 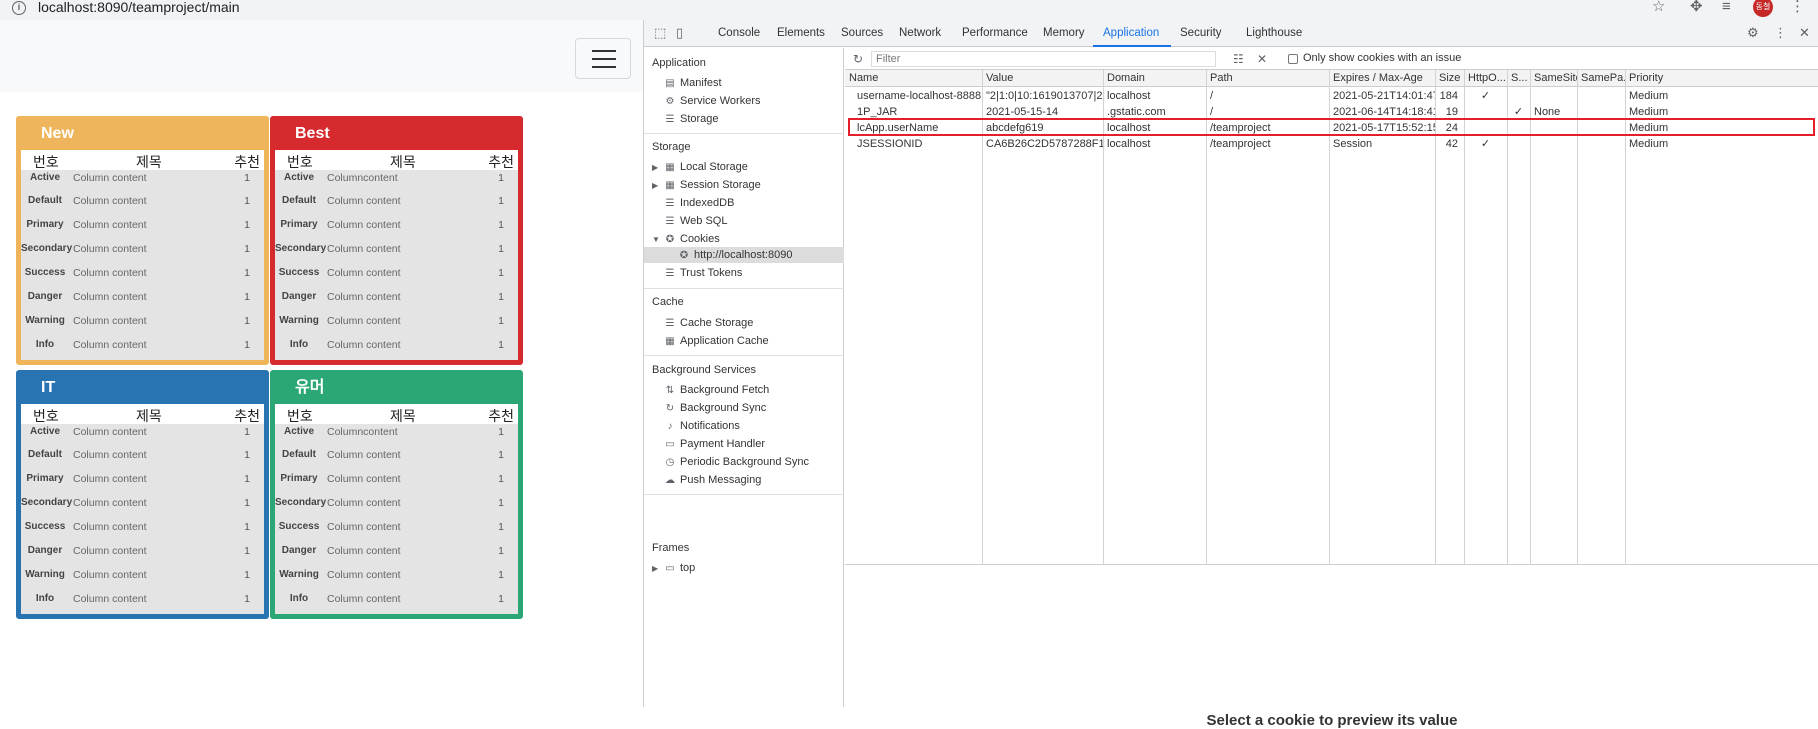 What do you see at coordinates (735, 255) in the screenshot?
I see `sidebar-item-cookie-origin: ✪ http://localhost:8090` at bounding box center [735, 255].